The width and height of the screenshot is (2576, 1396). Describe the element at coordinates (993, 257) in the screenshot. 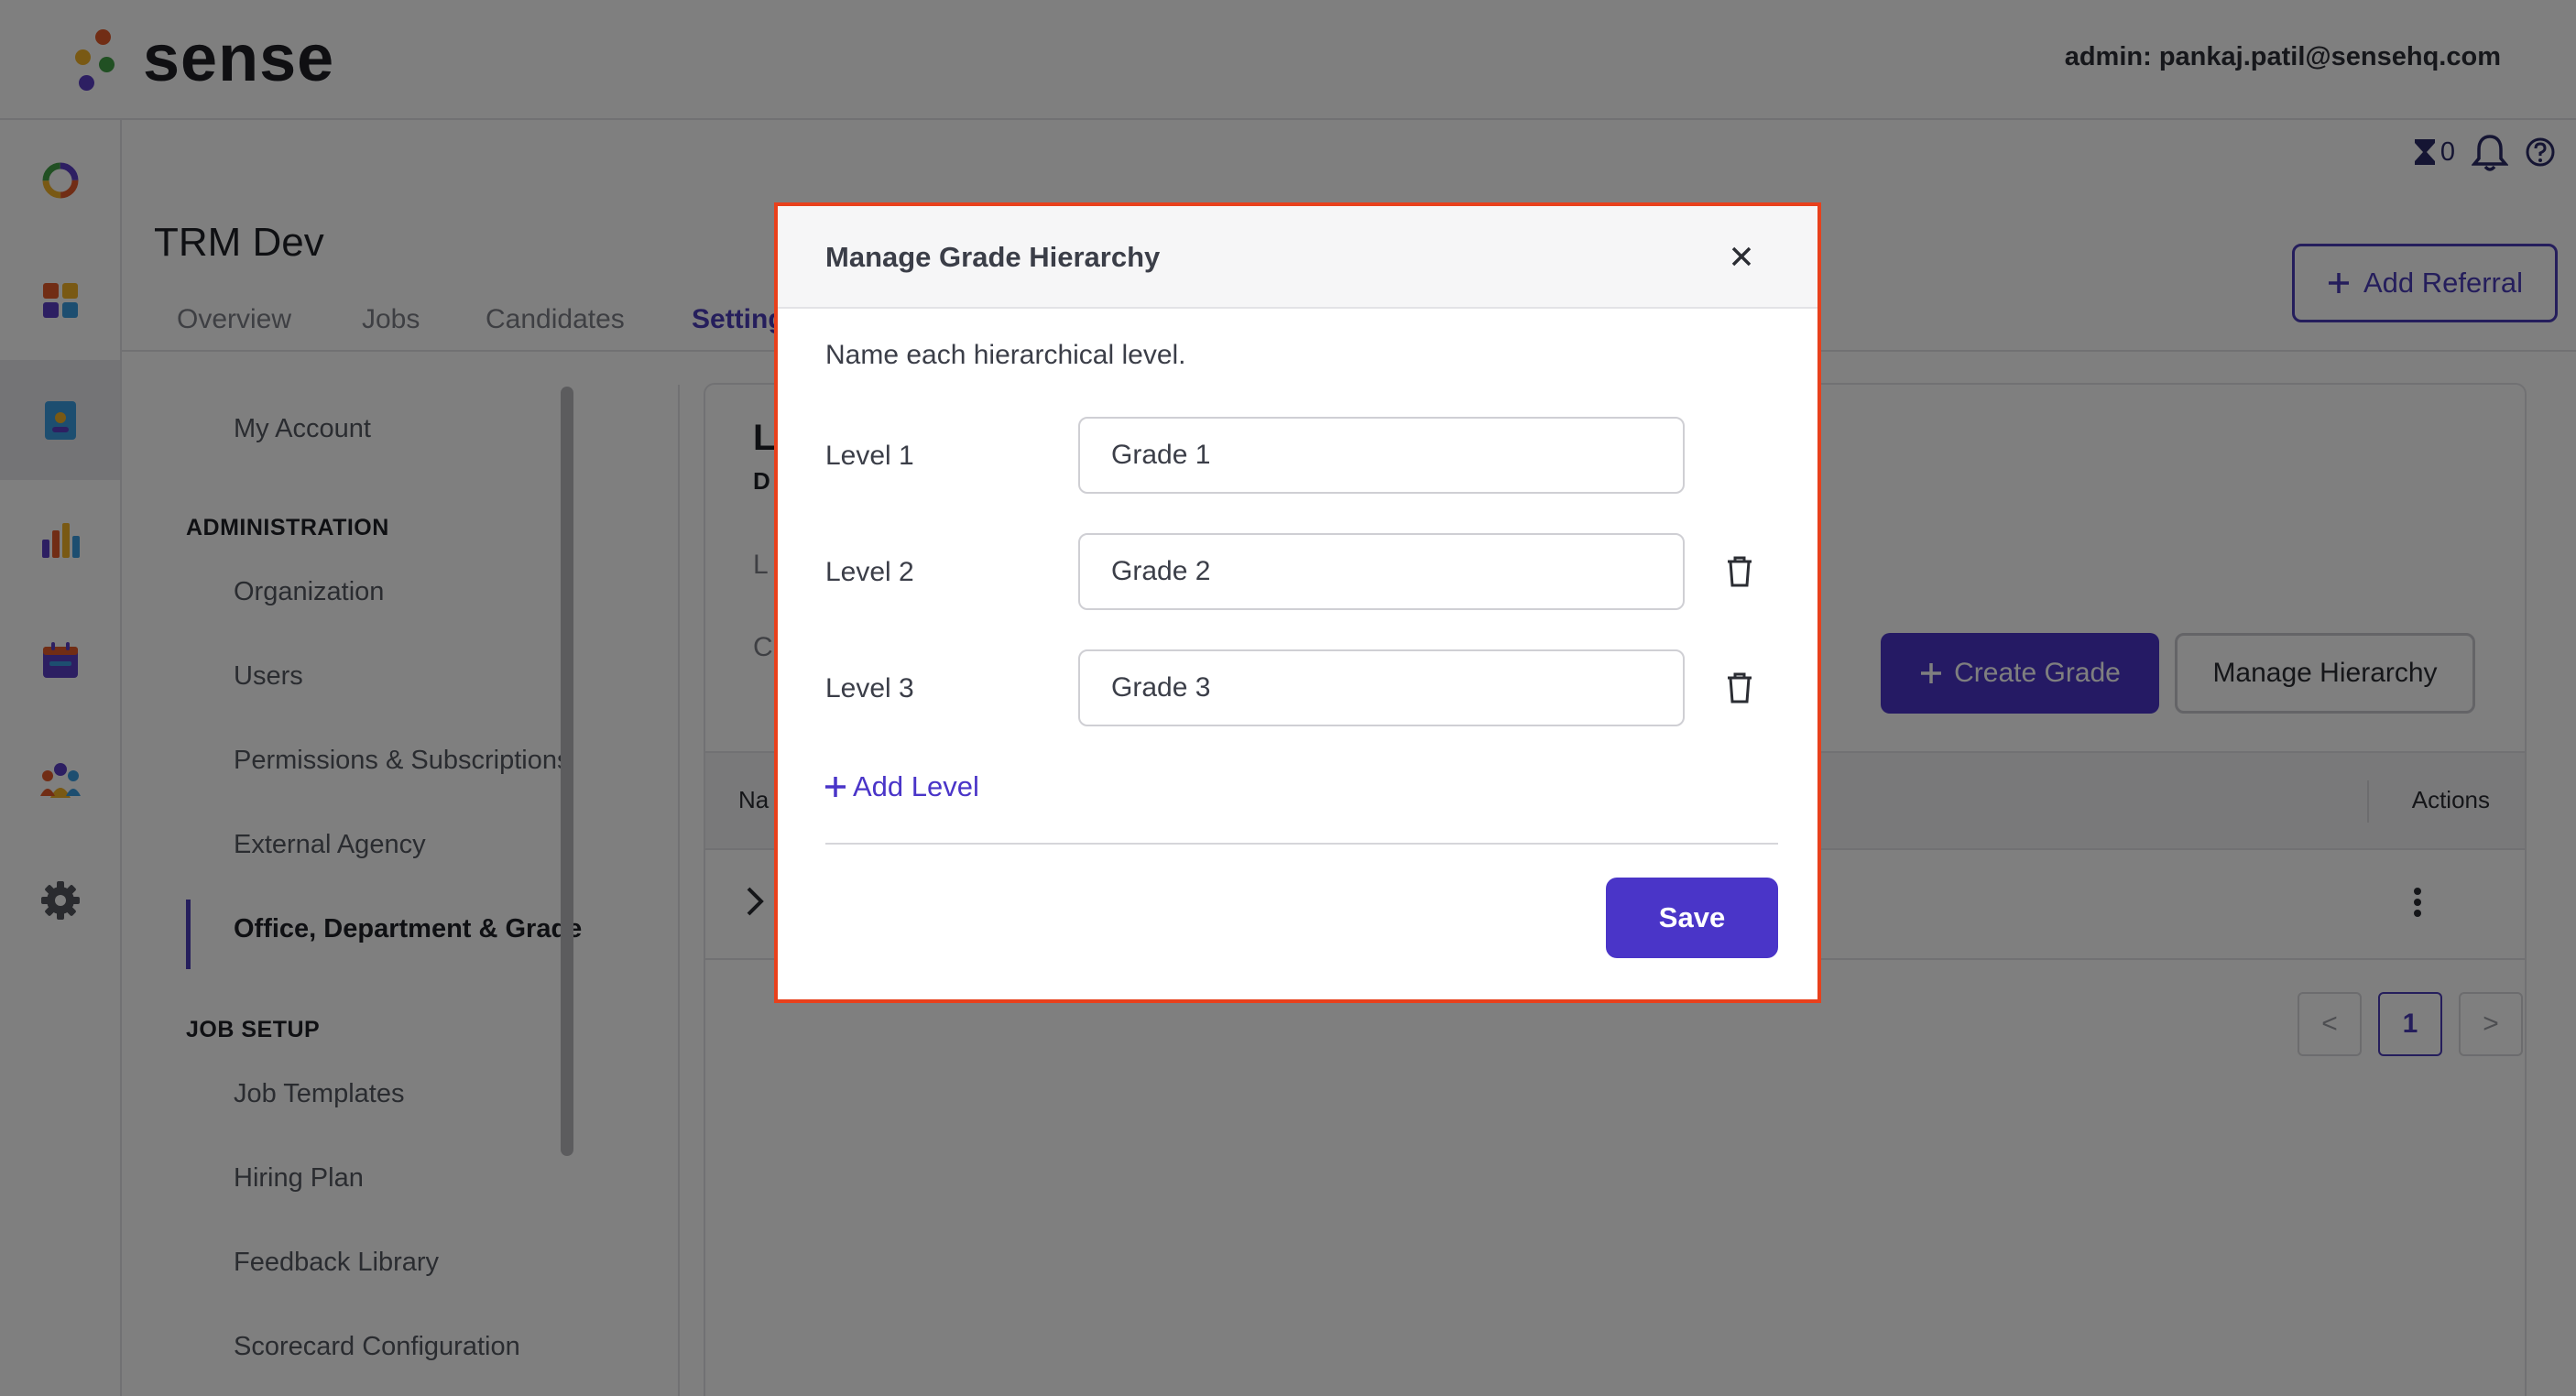

I see `dialog-title: Manage Grade Hierarchy` at that location.